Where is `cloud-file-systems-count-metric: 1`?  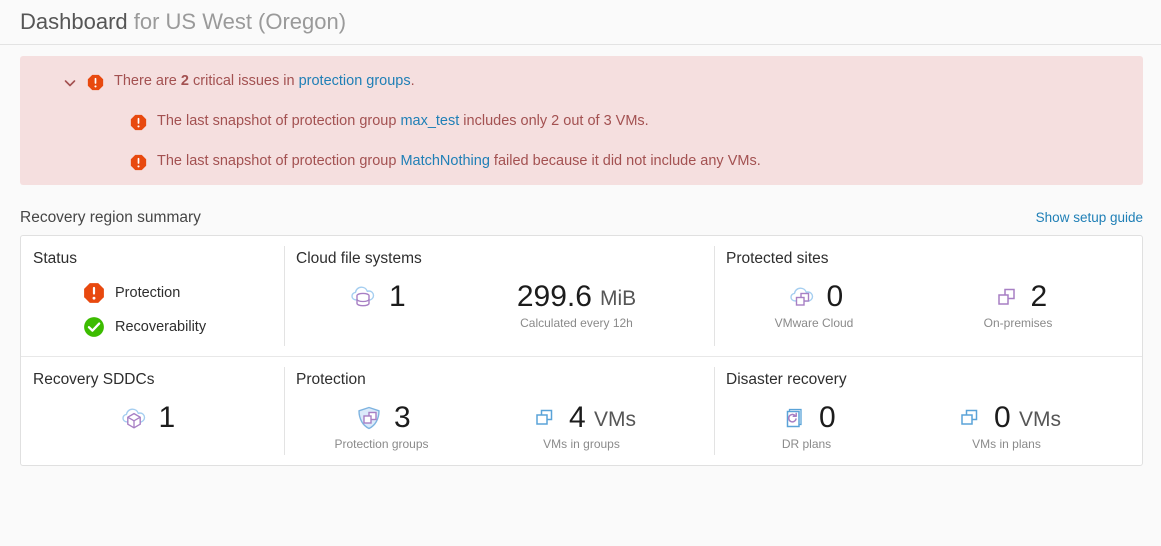 cloud-file-systems-count-metric: 1 is located at coordinates (376, 294).